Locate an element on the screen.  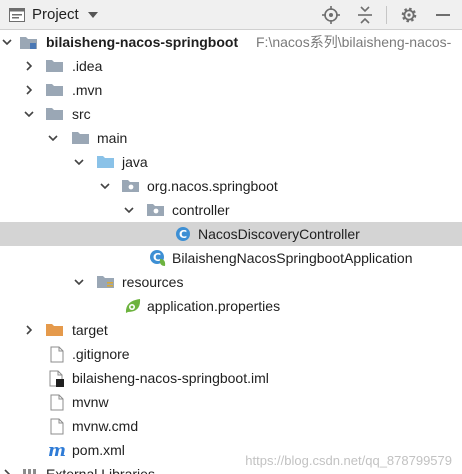
project-view-icon is located at coordinates (17, 15).